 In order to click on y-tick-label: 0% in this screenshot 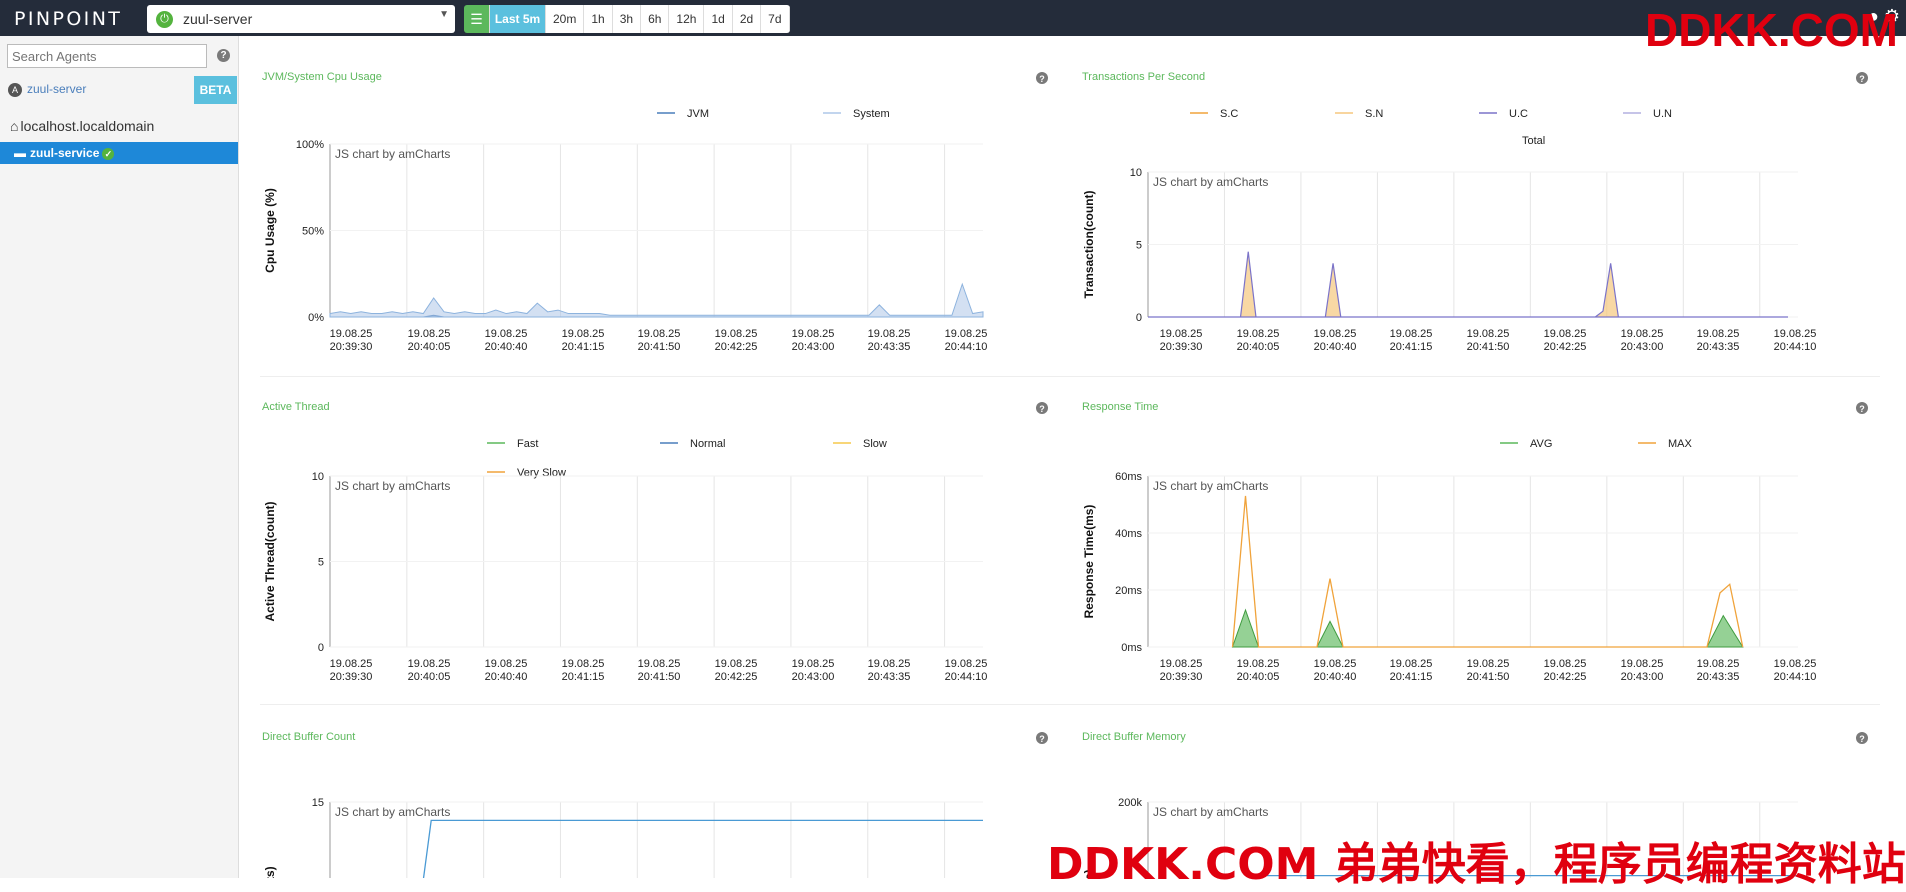, I will do `click(316, 318)`.